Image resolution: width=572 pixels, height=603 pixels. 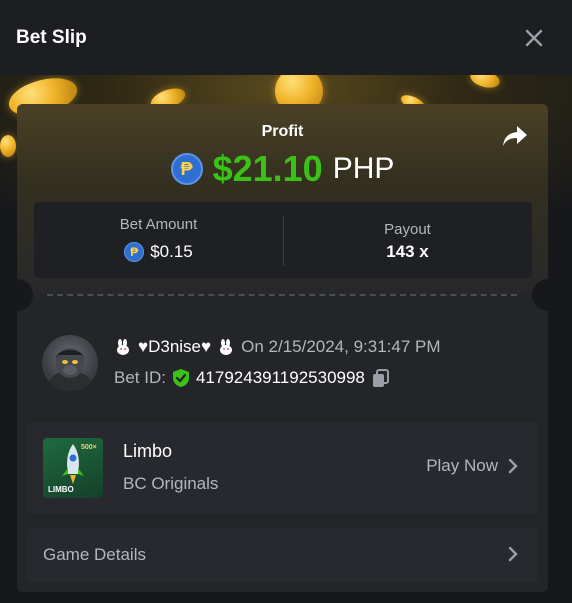 I want to click on avatar, so click(x=70, y=363).